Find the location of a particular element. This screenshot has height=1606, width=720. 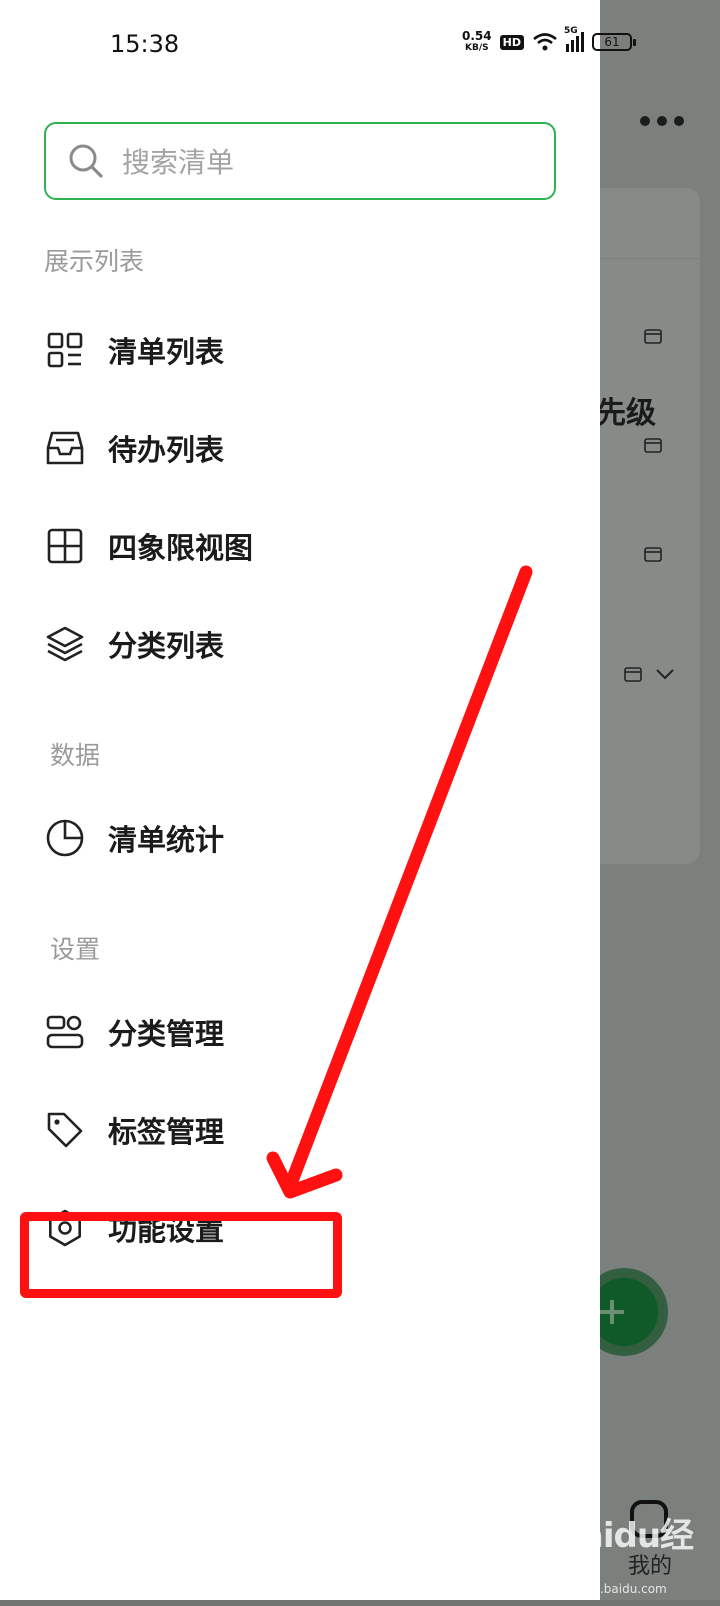

annotation-arrow is located at coordinates (399, 882).